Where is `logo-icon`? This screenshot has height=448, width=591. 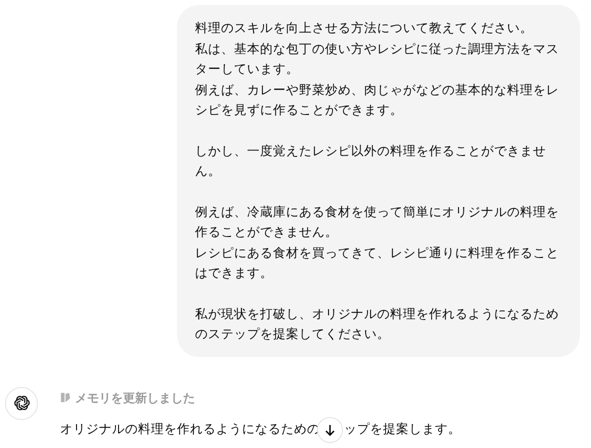 logo-icon is located at coordinates (21, 403).